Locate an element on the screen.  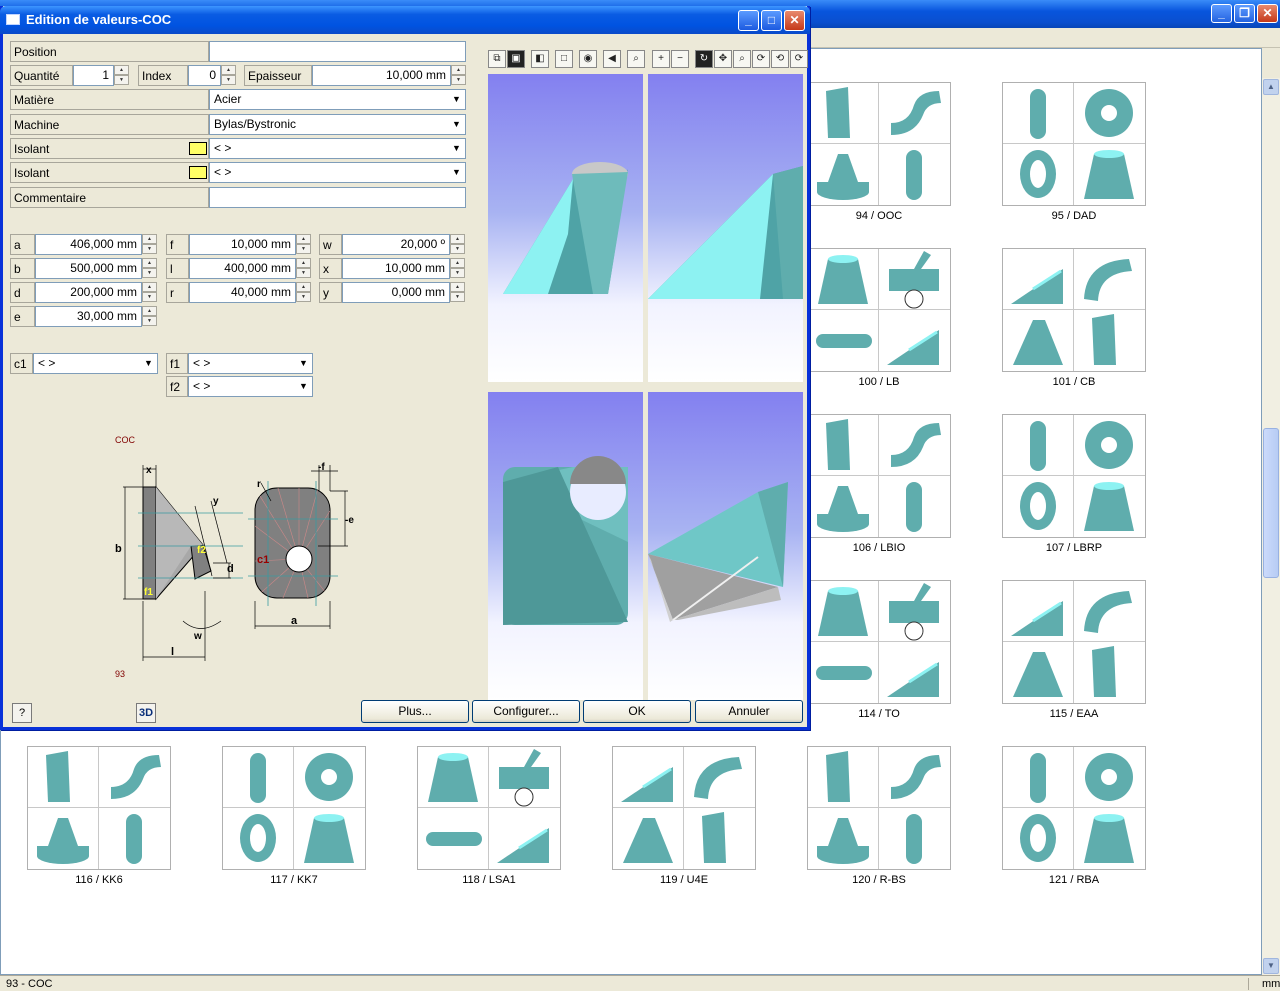
epaisseur-input: 10,000 mm is located at coordinates (381, 75).